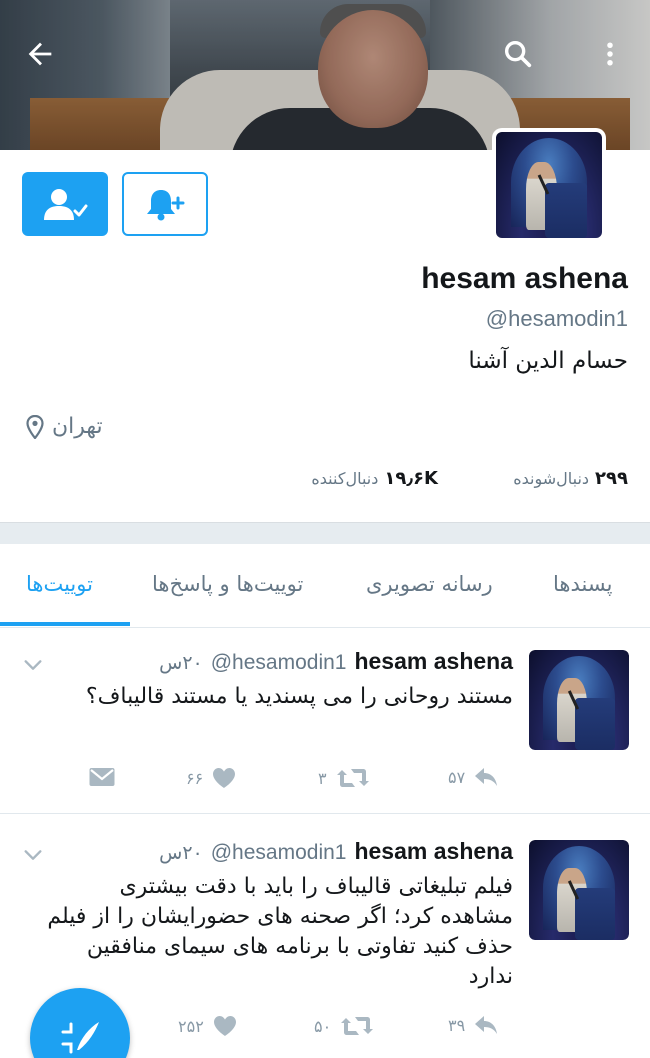 The image size is (650, 1058). What do you see at coordinates (457, 777) in the screenshot?
I see `reply-count: ۵۷` at bounding box center [457, 777].